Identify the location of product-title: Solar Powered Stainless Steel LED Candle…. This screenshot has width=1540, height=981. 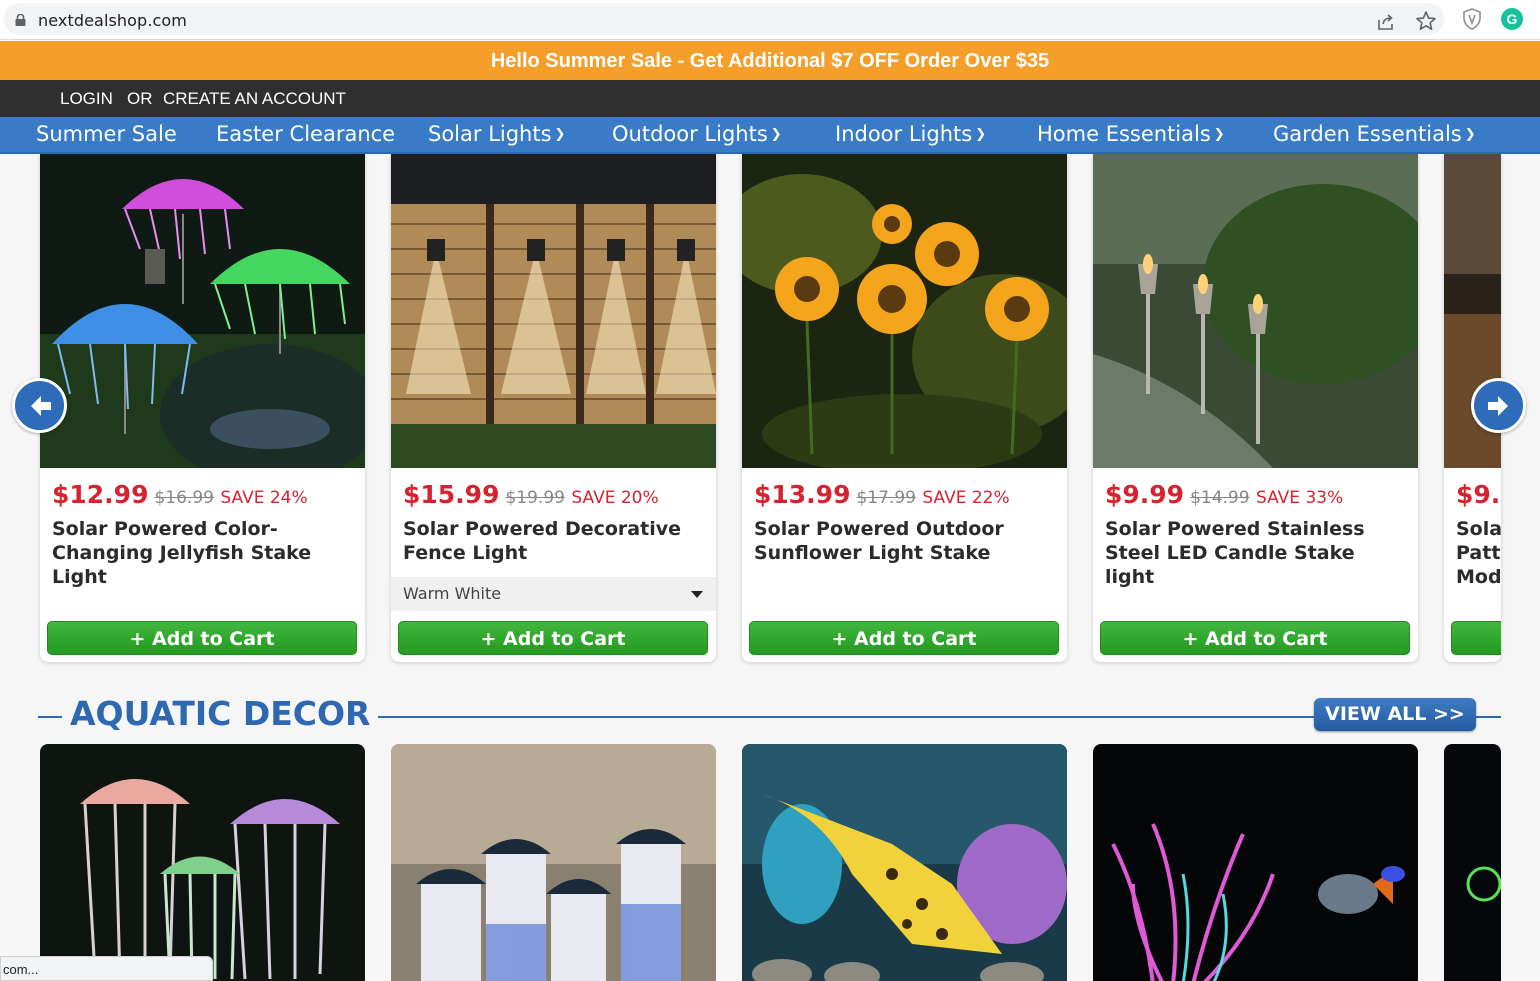
(1257, 553).